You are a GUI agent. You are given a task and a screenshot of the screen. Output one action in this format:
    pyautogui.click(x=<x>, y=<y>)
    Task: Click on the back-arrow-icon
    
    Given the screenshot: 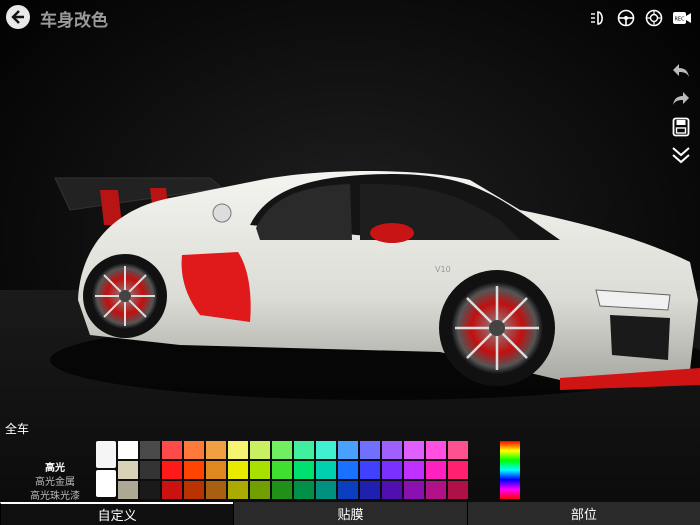 What is the action you would take?
    pyautogui.click(x=17, y=17)
    